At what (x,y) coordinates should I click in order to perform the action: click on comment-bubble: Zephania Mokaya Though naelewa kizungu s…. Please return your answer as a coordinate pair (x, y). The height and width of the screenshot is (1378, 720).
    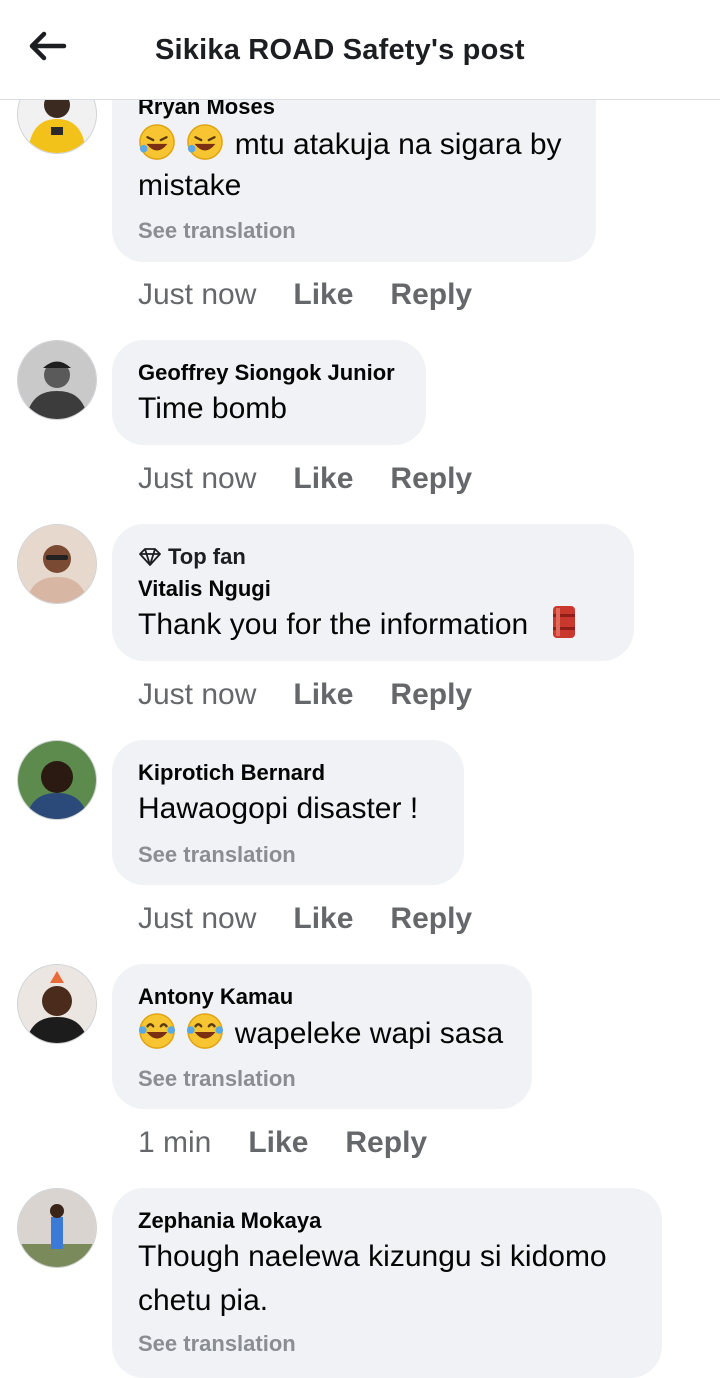
    Looking at the image, I should click on (387, 1283).